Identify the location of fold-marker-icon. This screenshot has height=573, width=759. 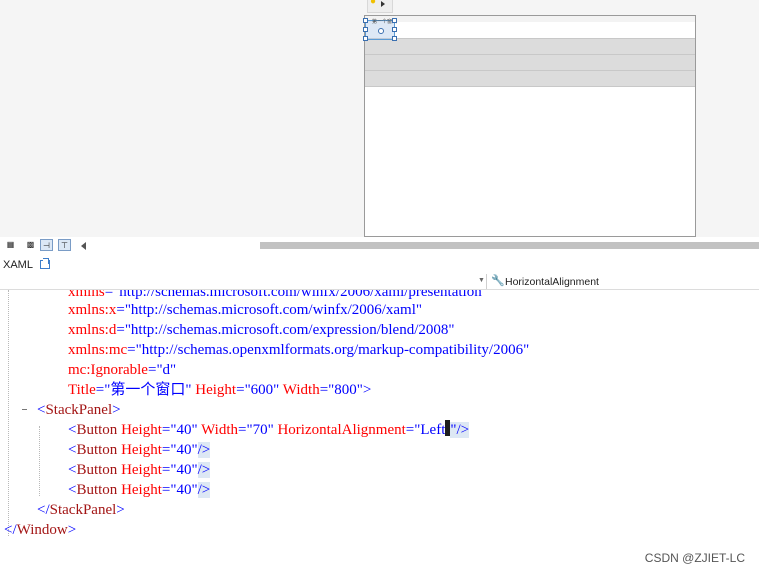
(24, 409).